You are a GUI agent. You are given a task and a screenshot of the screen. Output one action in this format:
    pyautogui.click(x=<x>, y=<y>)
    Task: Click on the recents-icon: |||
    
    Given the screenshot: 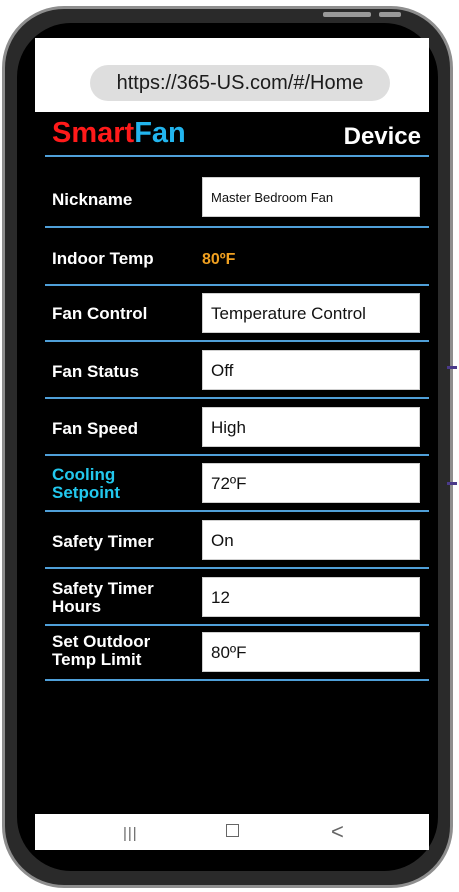 What is the action you would take?
    pyautogui.click(x=130, y=834)
    